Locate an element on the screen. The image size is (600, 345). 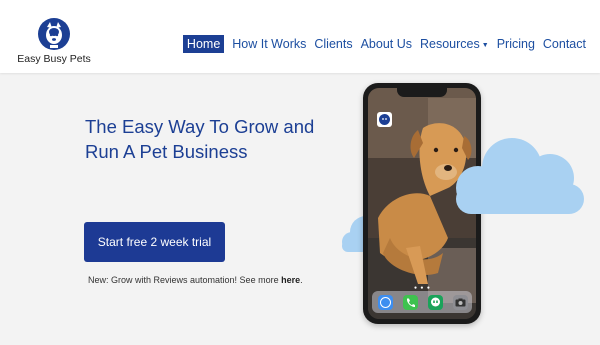
nav-resources-label: Resources is located at coordinates (450, 44).